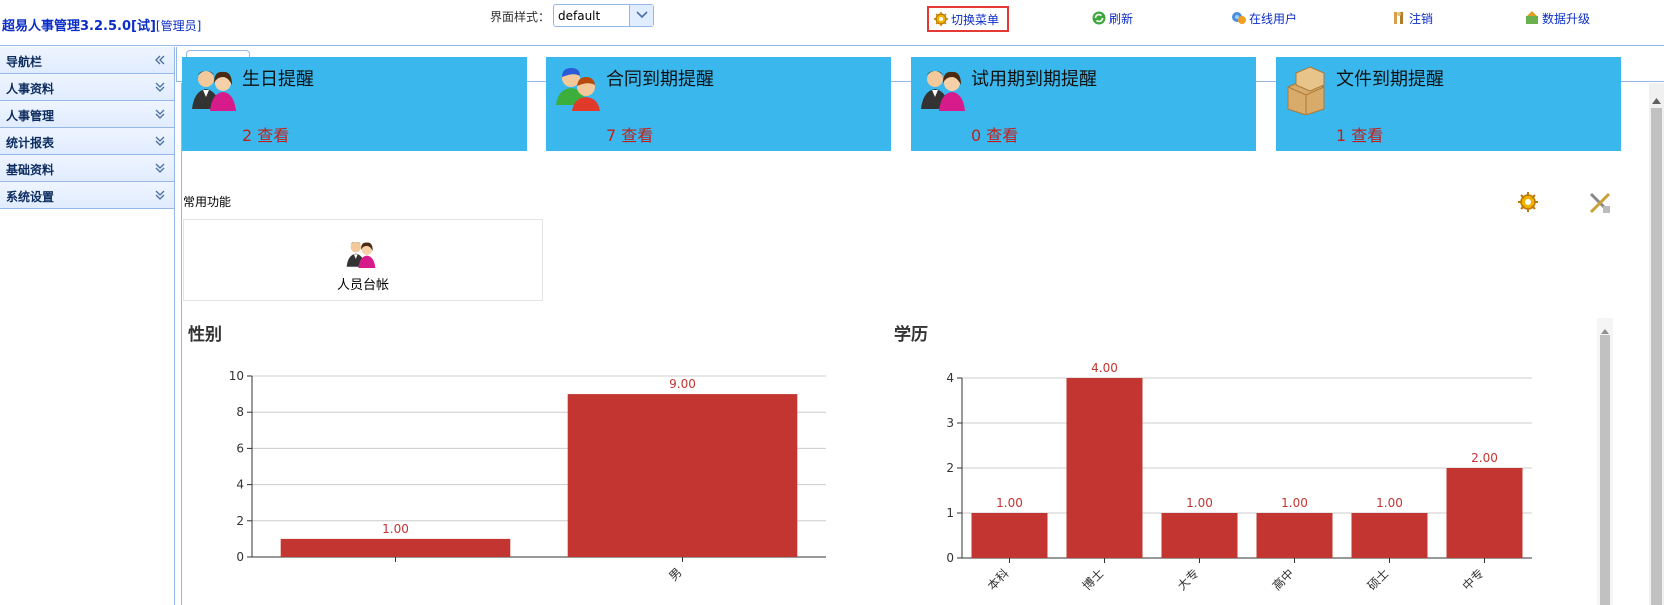 The width and height of the screenshot is (1664, 605). Describe the element at coordinates (354, 104) in the screenshot. I see `card-birthday-reminder: 生日提醒 2 查看` at that location.